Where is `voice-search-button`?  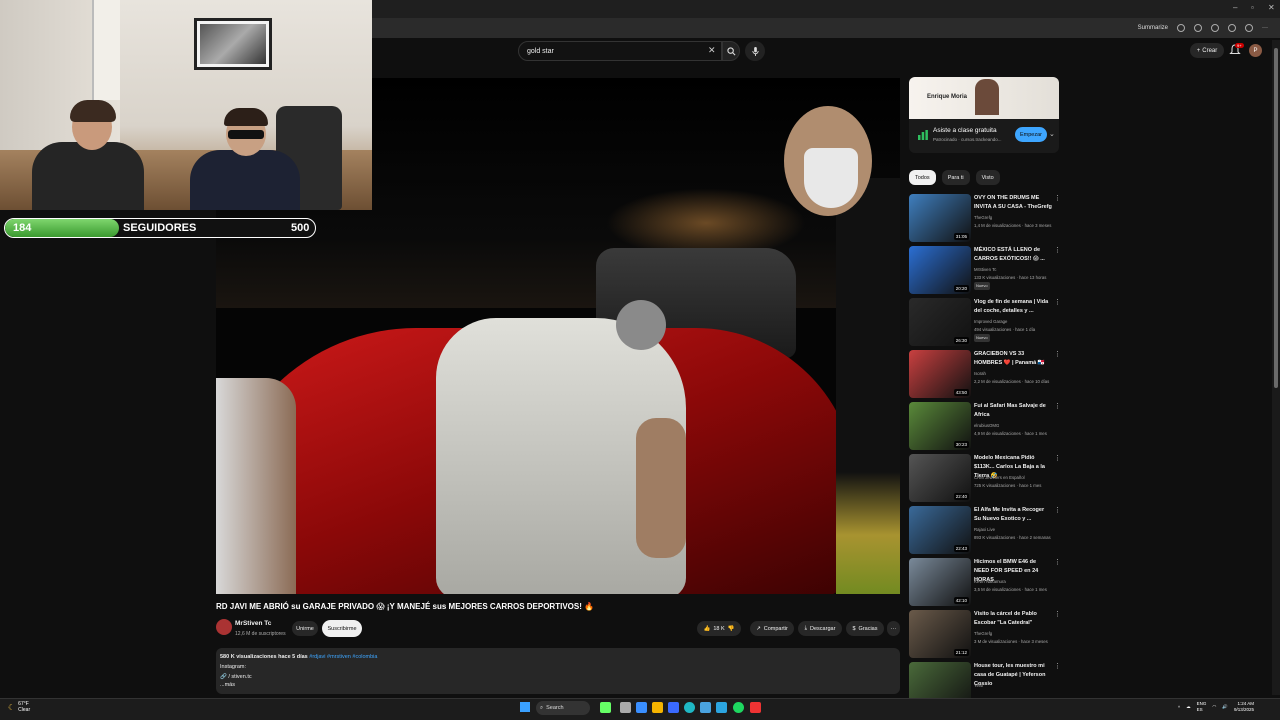
voice-search-button is located at coordinates (755, 51).